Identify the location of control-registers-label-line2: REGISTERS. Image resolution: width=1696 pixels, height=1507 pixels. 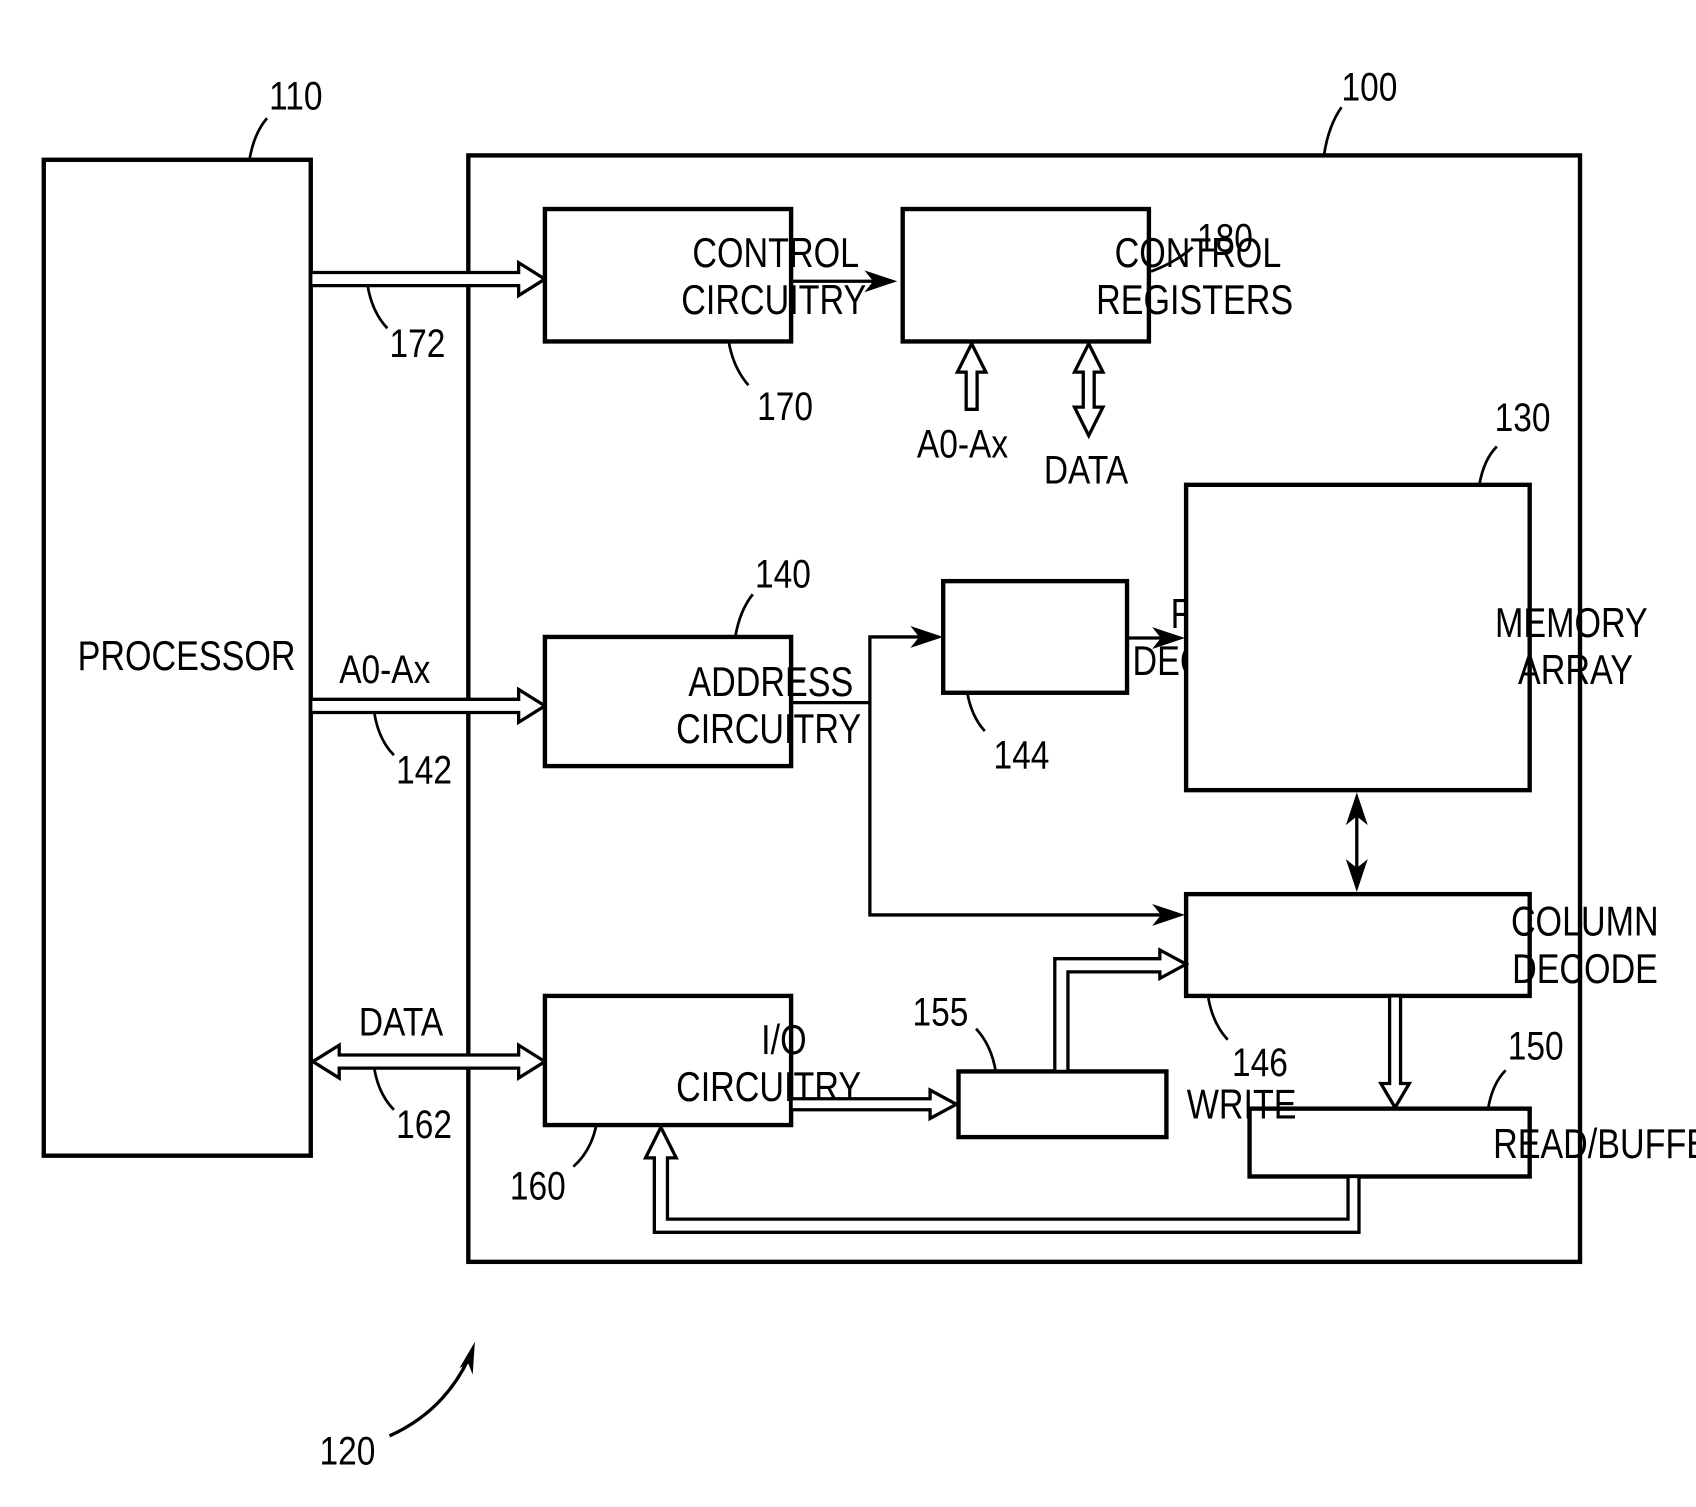
(1194, 301).